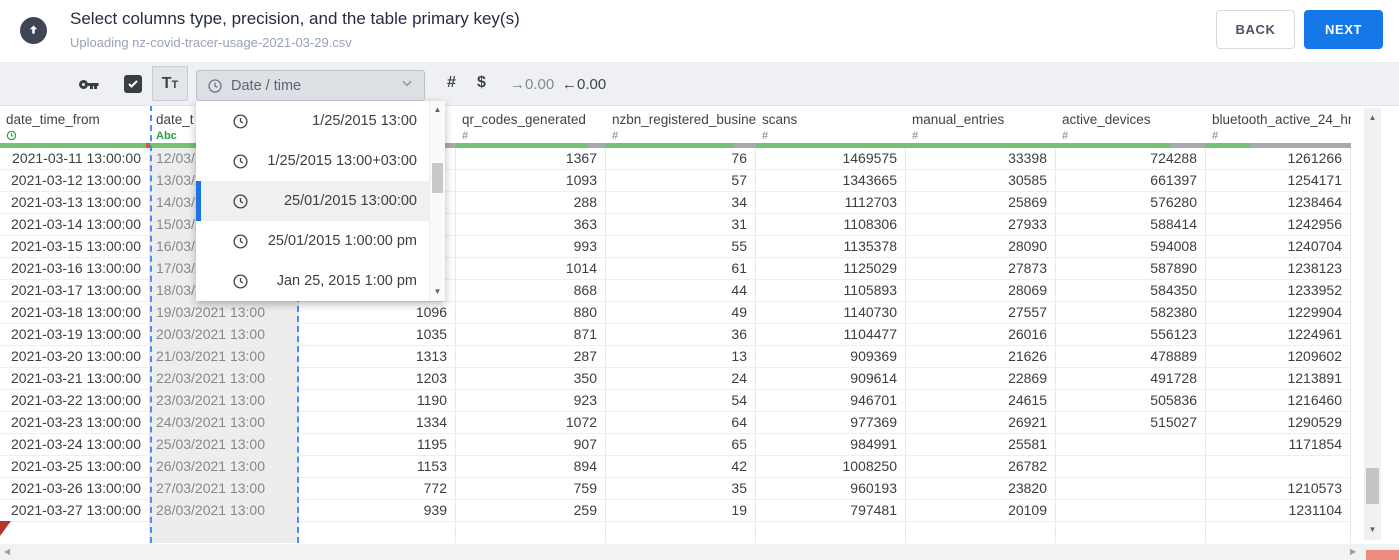 This screenshot has width=1399, height=560. I want to click on column-header-active_devices: active_devices, so click(1131, 116).